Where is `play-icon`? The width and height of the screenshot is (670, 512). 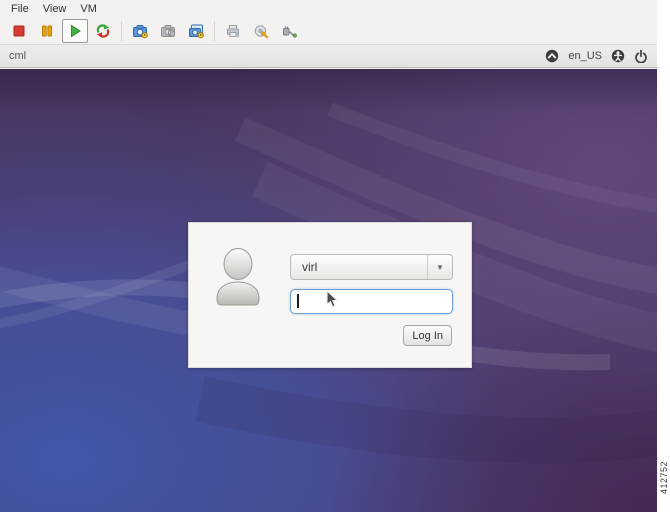
play-icon is located at coordinates (76, 30).